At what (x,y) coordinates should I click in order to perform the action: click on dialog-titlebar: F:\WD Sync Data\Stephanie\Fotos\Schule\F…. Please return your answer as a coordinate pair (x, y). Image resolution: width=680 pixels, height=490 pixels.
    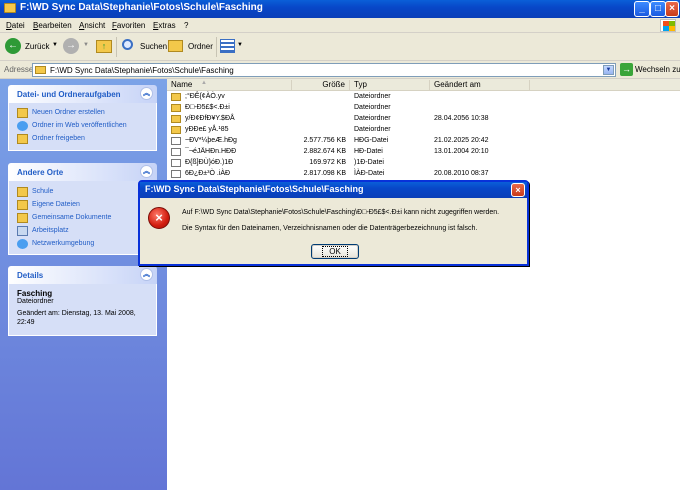
    Looking at the image, I should click on (333, 190).